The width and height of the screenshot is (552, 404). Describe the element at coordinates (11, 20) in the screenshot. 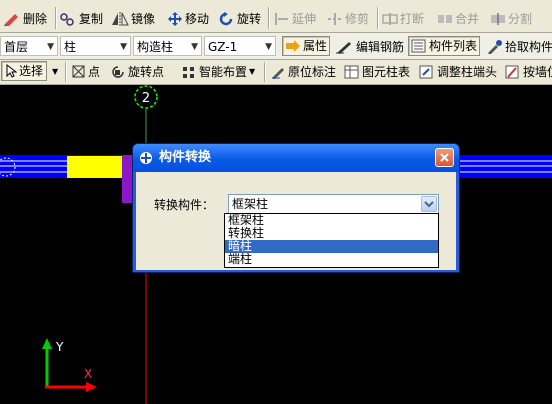

I see `delete-icon` at that location.